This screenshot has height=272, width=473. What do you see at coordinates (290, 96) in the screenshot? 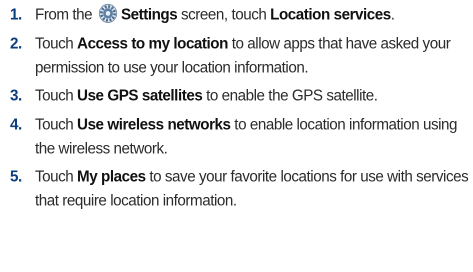
I see `step-text: to enable the GPS satellite.` at bounding box center [290, 96].